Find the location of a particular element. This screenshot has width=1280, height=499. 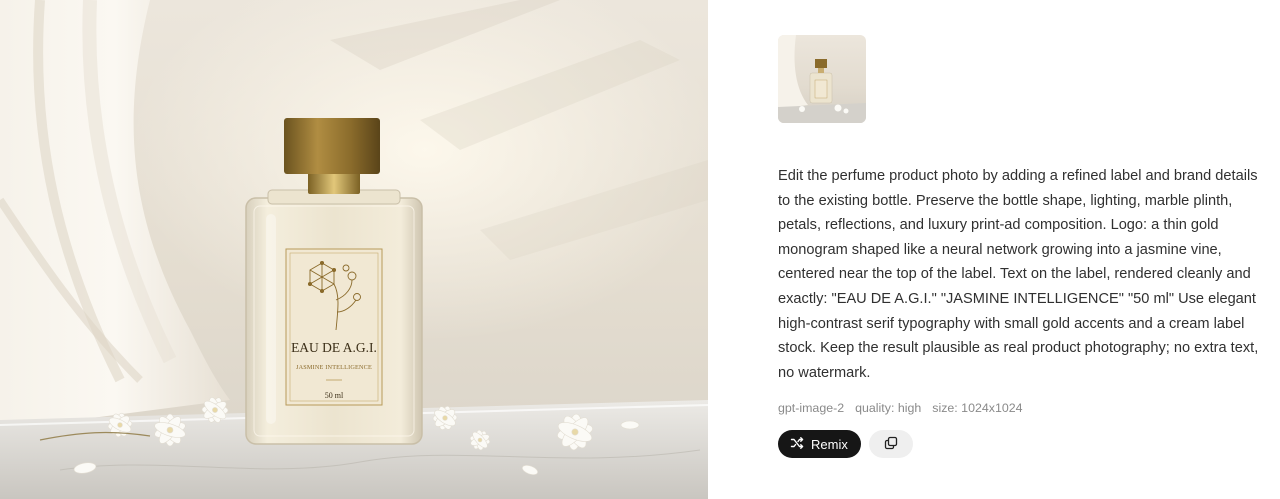

meta-quality: quality: high is located at coordinates (888, 408).